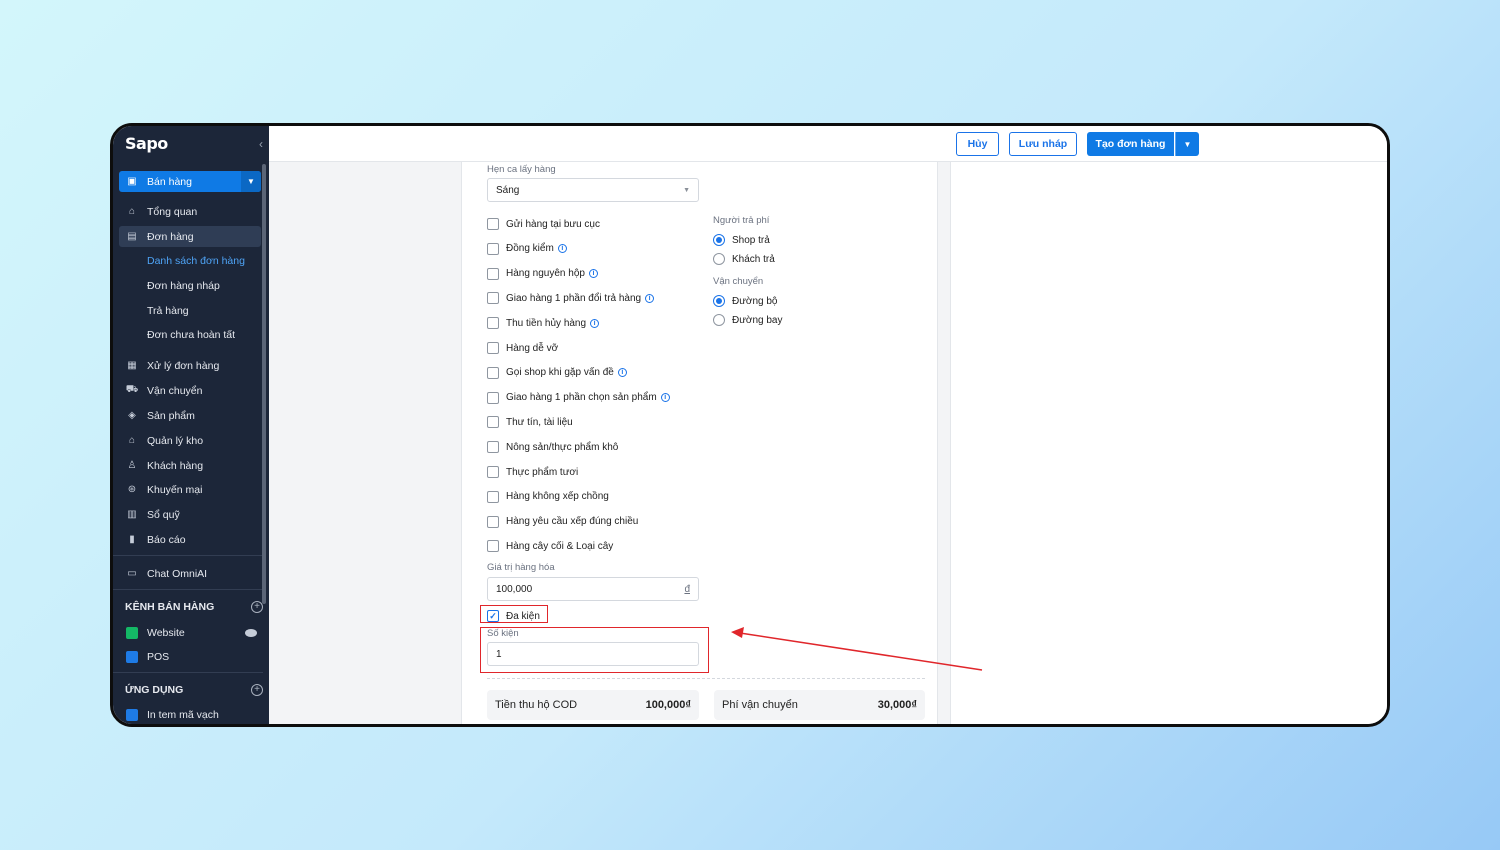 This screenshot has width=1500, height=850. I want to click on option-label: Hàng không xếp chồng, so click(557, 497).